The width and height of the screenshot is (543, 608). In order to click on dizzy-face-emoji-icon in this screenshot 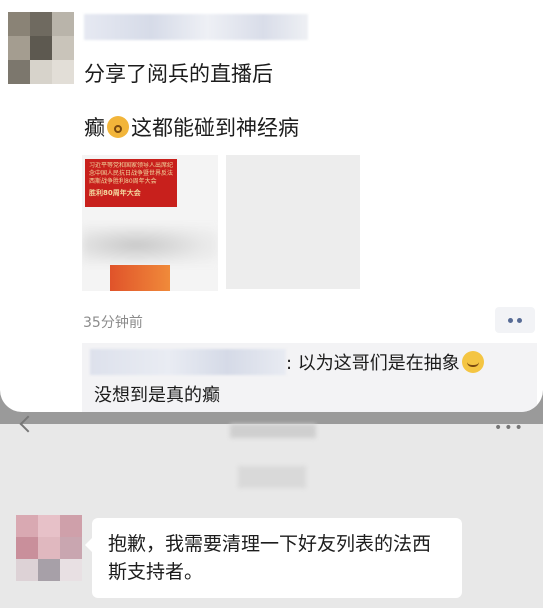, I will do `click(118, 127)`.